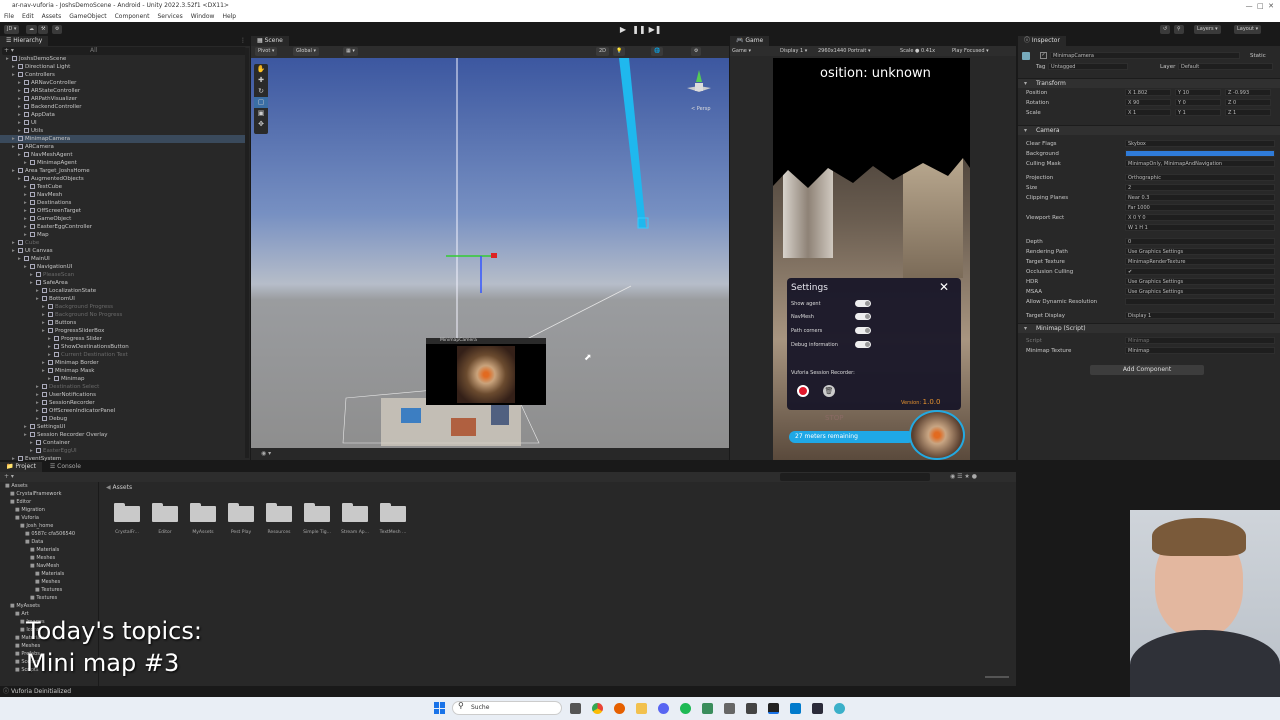  Describe the element at coordinates (1248, 102) in the screenshot. I see `transform-rotation-z-field: Z 0` at that location.